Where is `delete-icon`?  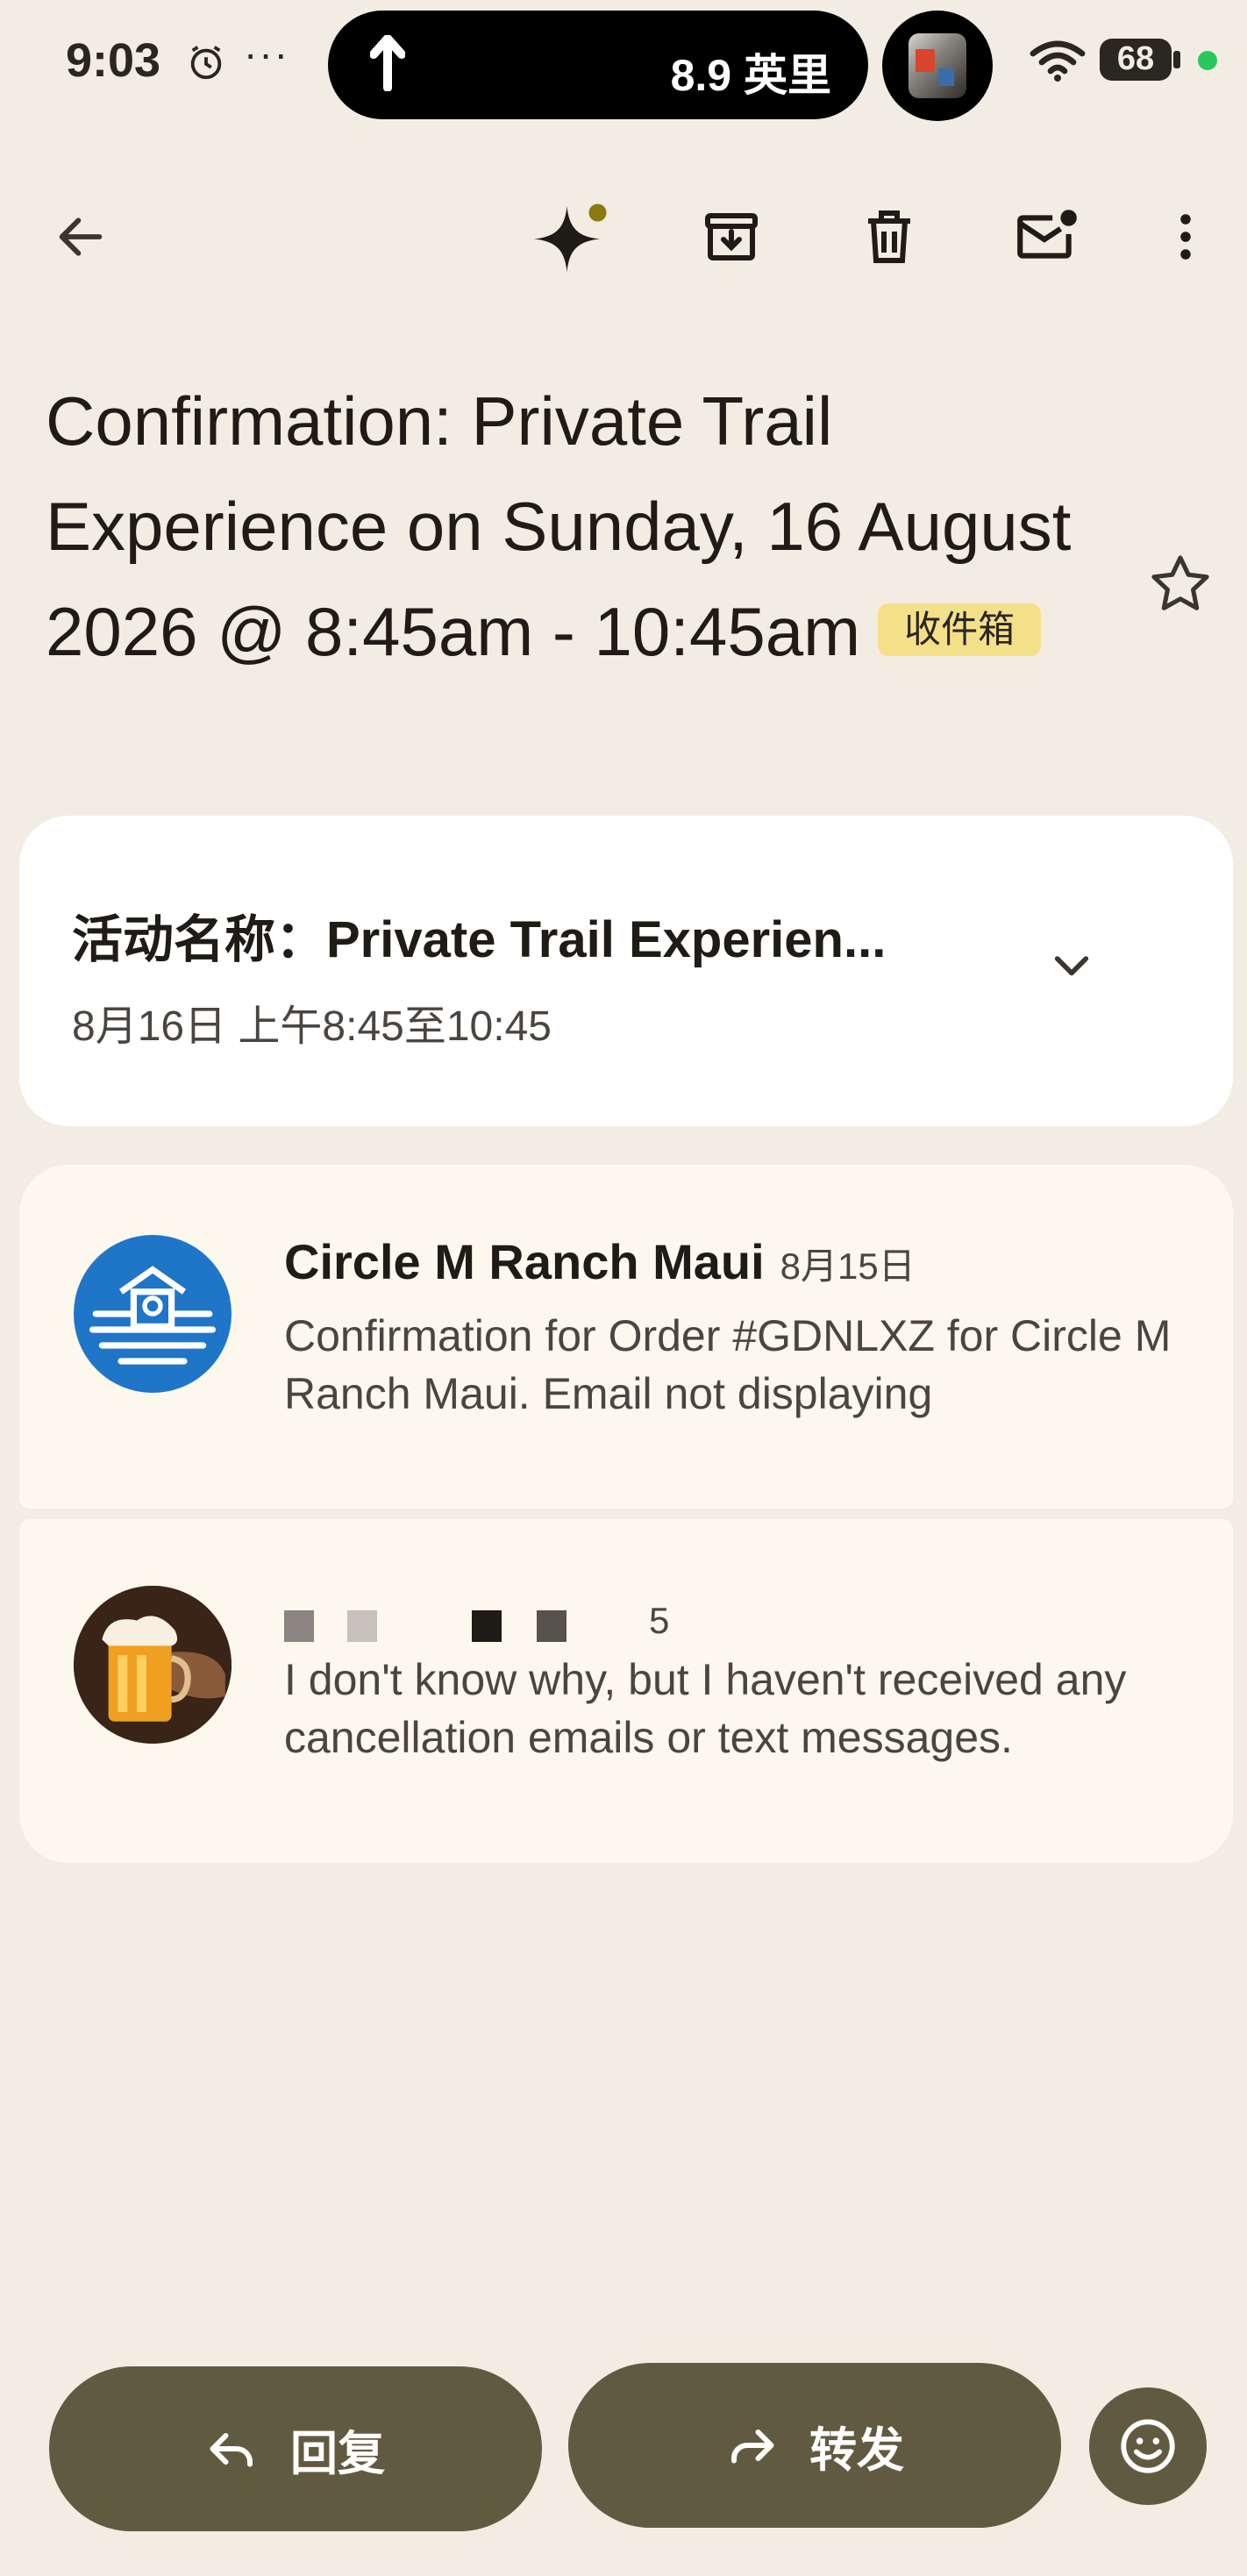
delete-icon is located at coordinates (889, 237).